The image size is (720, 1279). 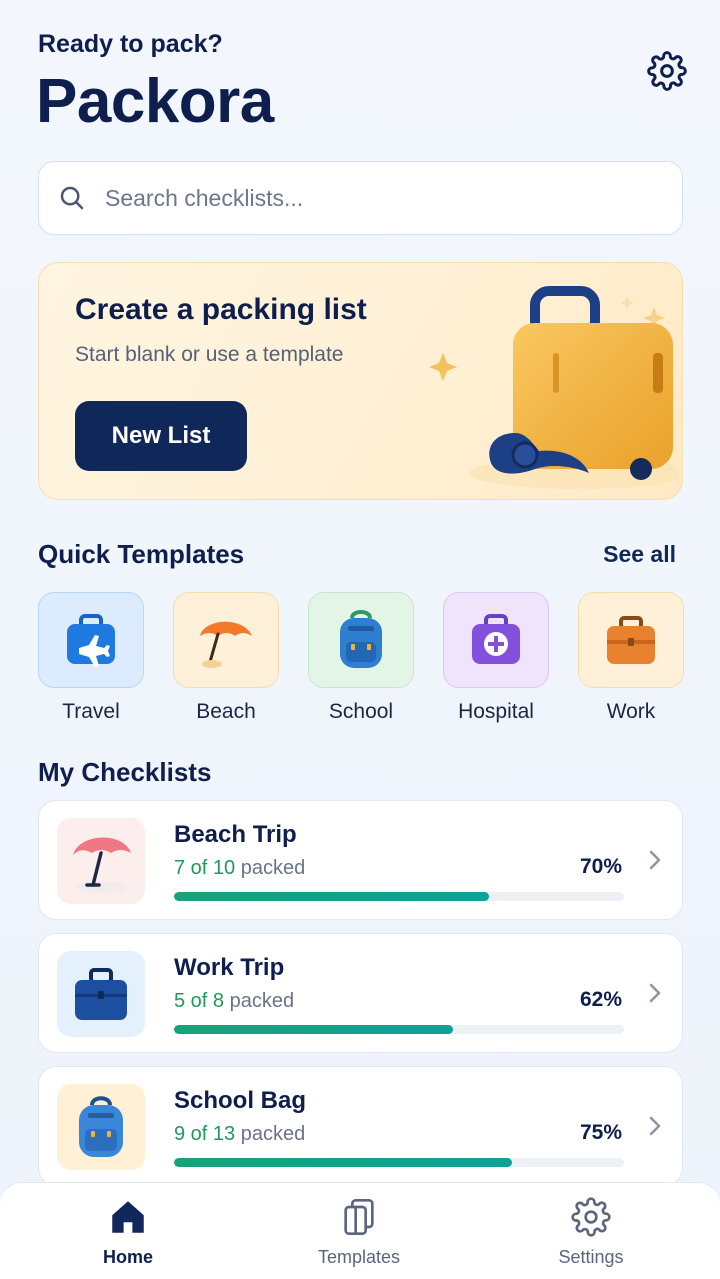 I want to click on greeting-text: Ready to pack?, so click(x=130, y=44).